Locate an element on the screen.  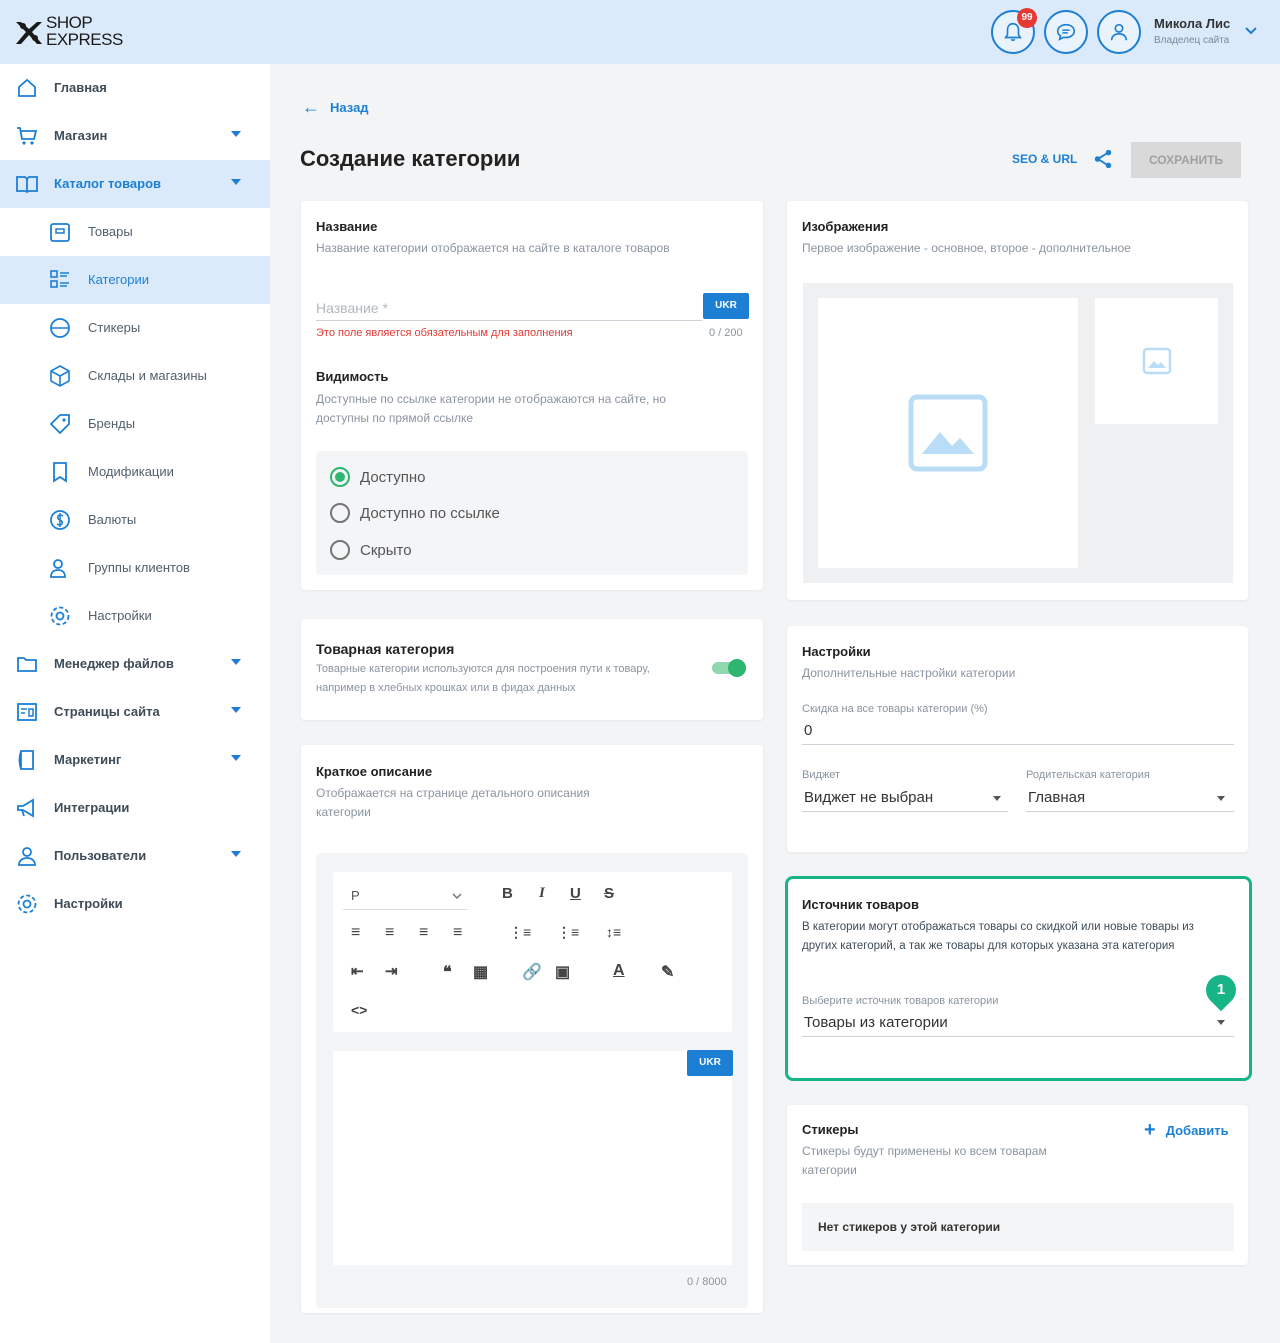
sidebar-item-stickers: Стикеры is located at coordinates (135, 328).